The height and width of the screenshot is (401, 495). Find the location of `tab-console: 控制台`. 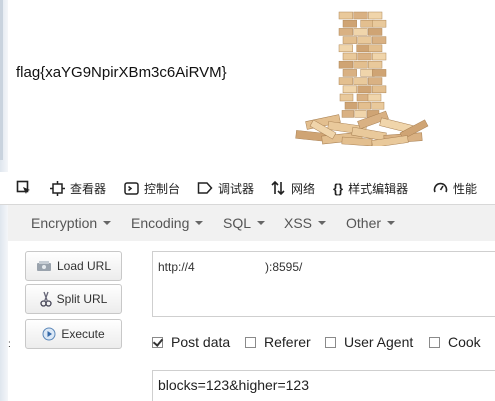

tab-console: 控制台 is located at coordinates (152, 188).